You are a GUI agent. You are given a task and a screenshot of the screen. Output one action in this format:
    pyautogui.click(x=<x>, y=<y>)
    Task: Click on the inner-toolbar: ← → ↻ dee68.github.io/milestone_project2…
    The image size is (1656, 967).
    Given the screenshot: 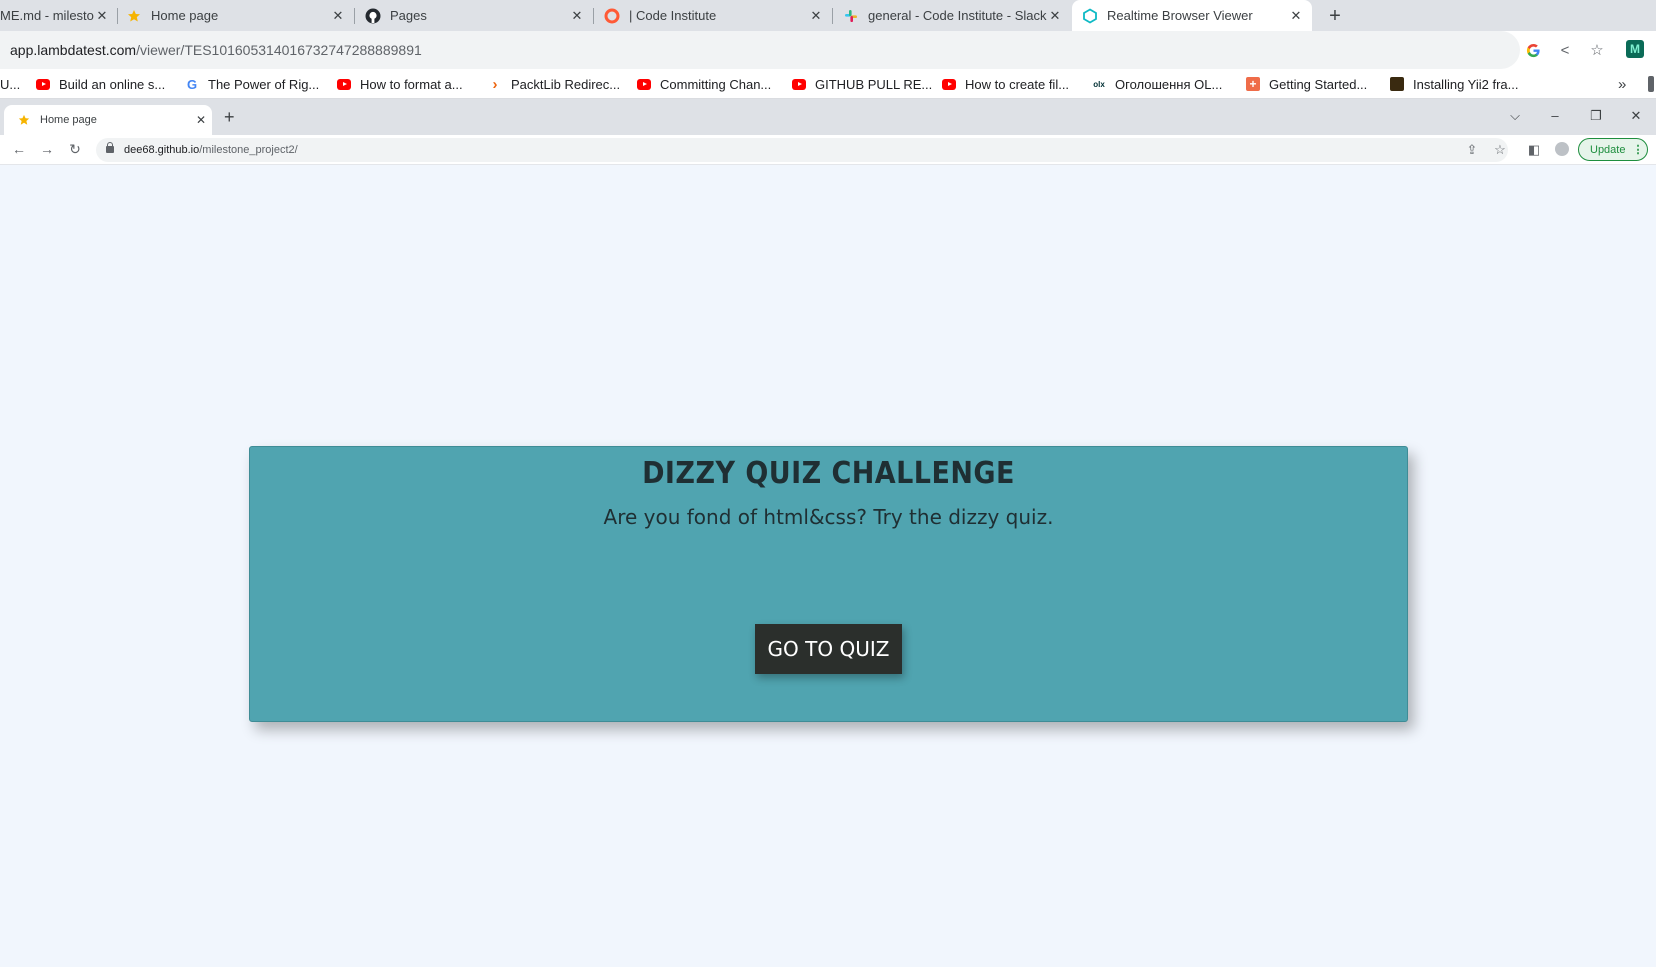 What is the action you would take?
    pyautogui.click(x=828, y=150)
    